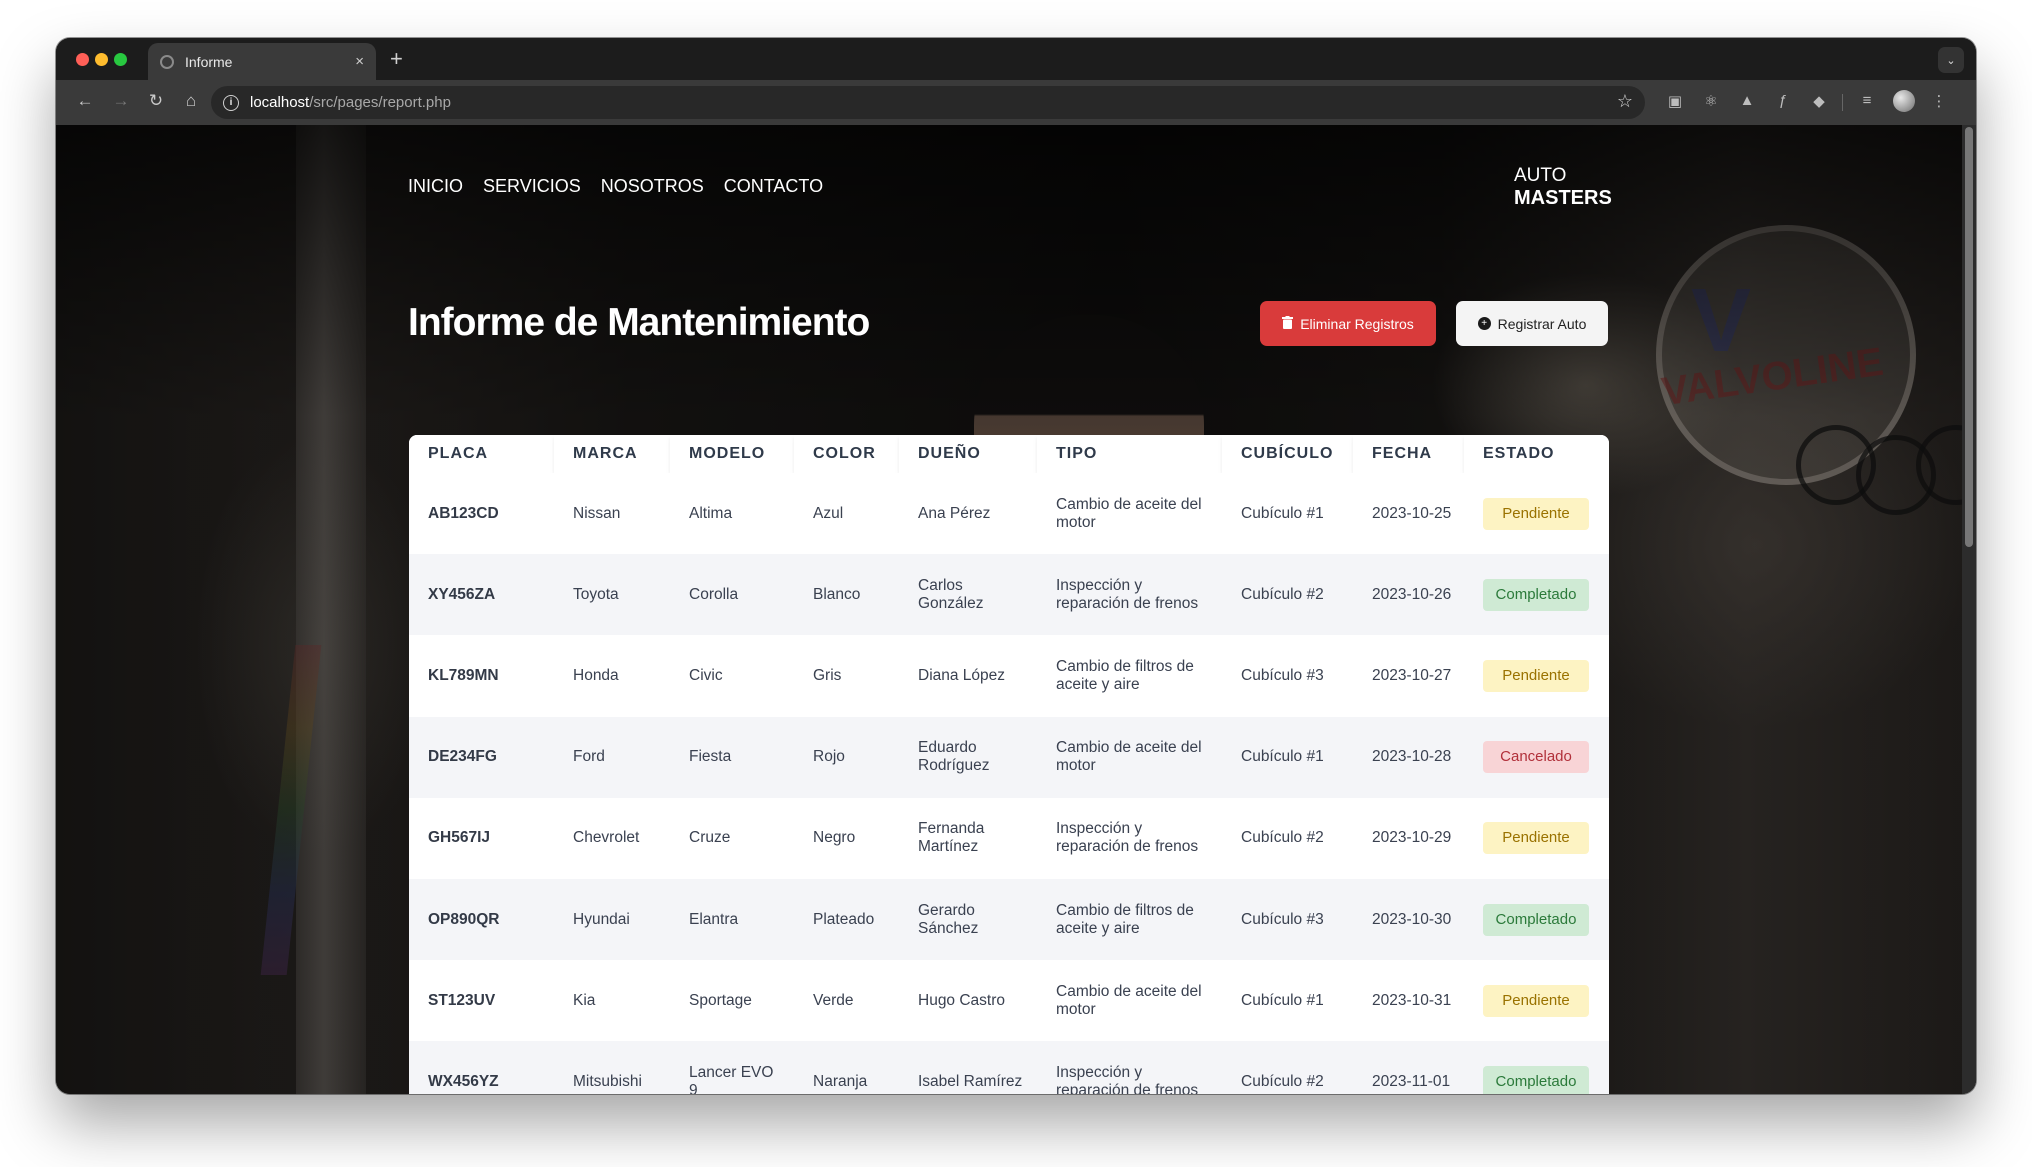  I want to click on tab-title: Informe, so click(209, 61).